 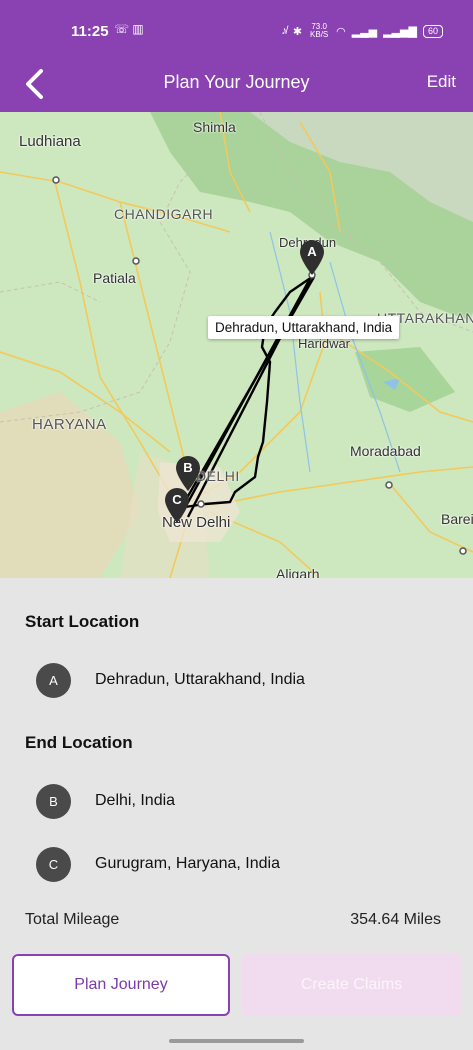 I want to click on map-label-patiala: Patiala, so click(x=114, y=278).